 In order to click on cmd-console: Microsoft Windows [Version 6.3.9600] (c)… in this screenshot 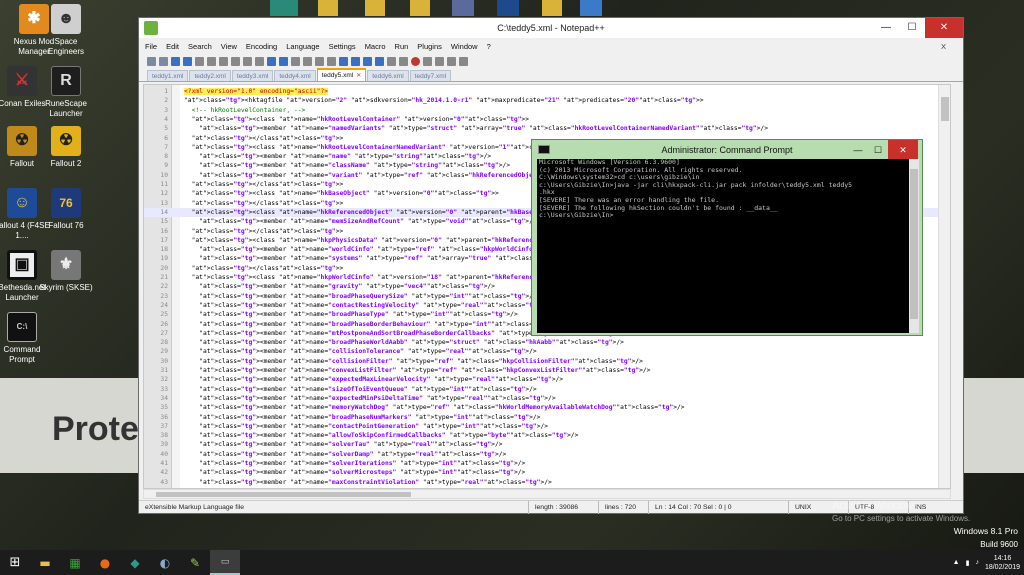, I will do `click(723, 246)`.